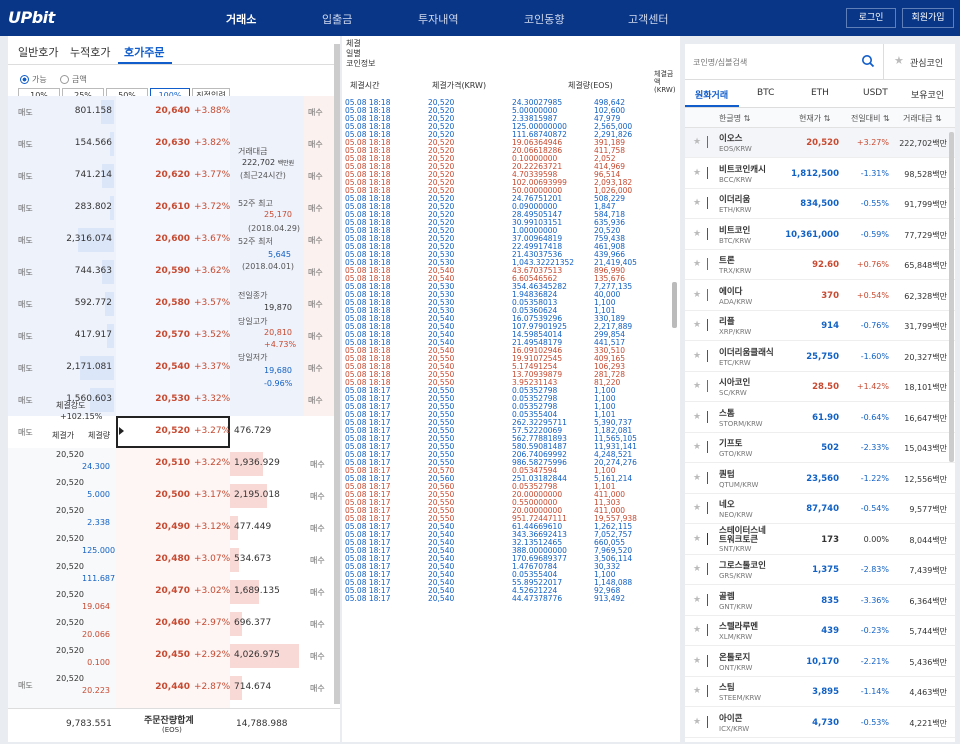 The image size is (960, 744). I want to click on bid-row: 20,450 +2.92% 4,026.975 매수, so click(174, 656).